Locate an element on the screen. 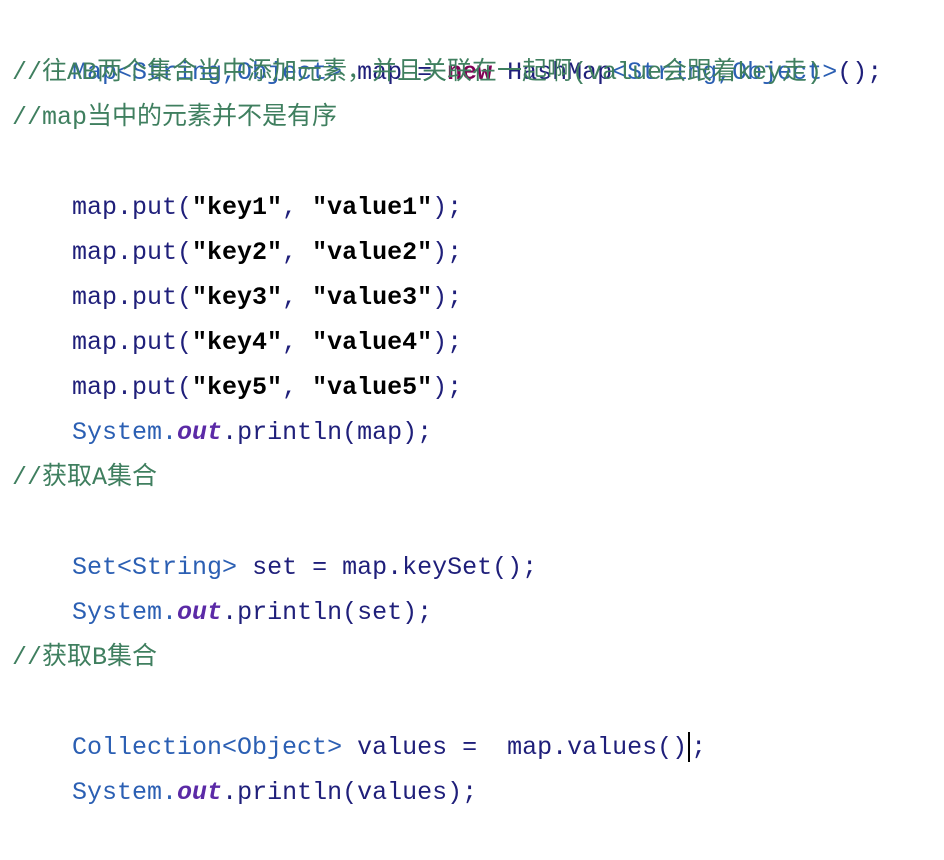  comment-line: //map当中的元素并不是有序 is located at coordinates (478, 117).